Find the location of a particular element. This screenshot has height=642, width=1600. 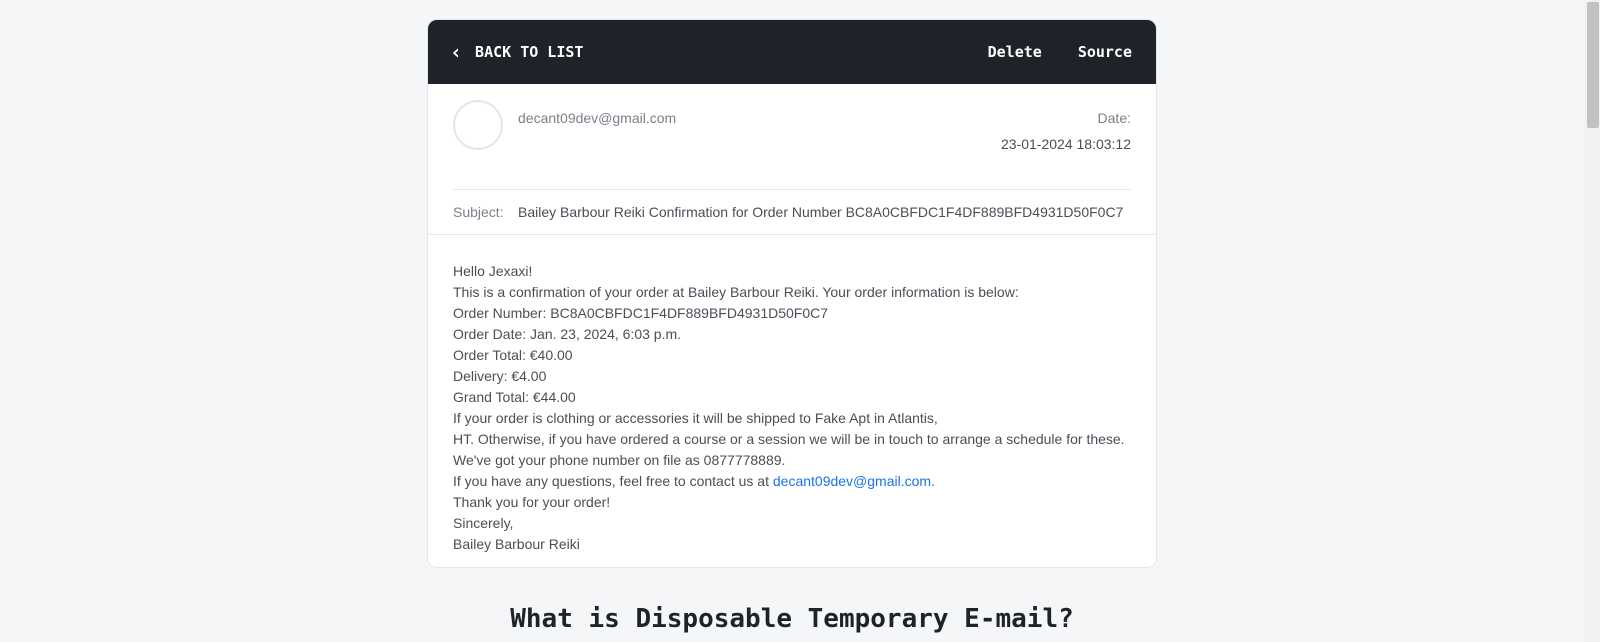

body-line: Sincerely, is located at coordinates (483, 523).